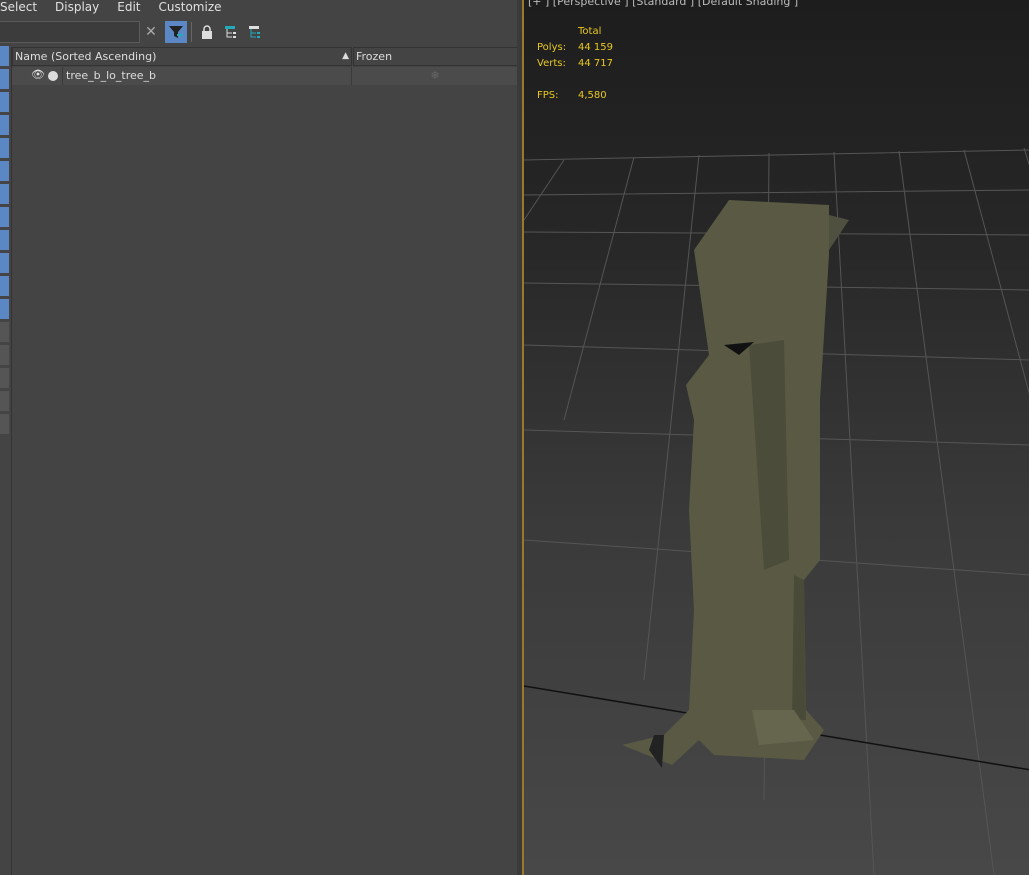 The width and height of the screenshot is (1029, 875). I want to click on column-header-frozen: Frozen, so click(435, 56).